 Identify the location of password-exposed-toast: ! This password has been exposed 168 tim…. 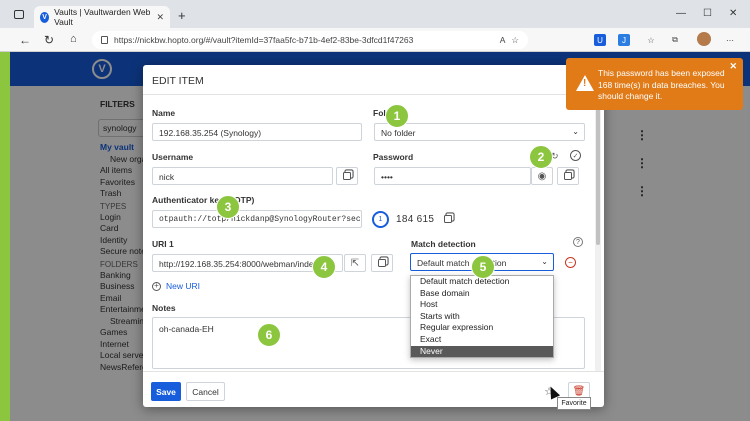
(654, 84).